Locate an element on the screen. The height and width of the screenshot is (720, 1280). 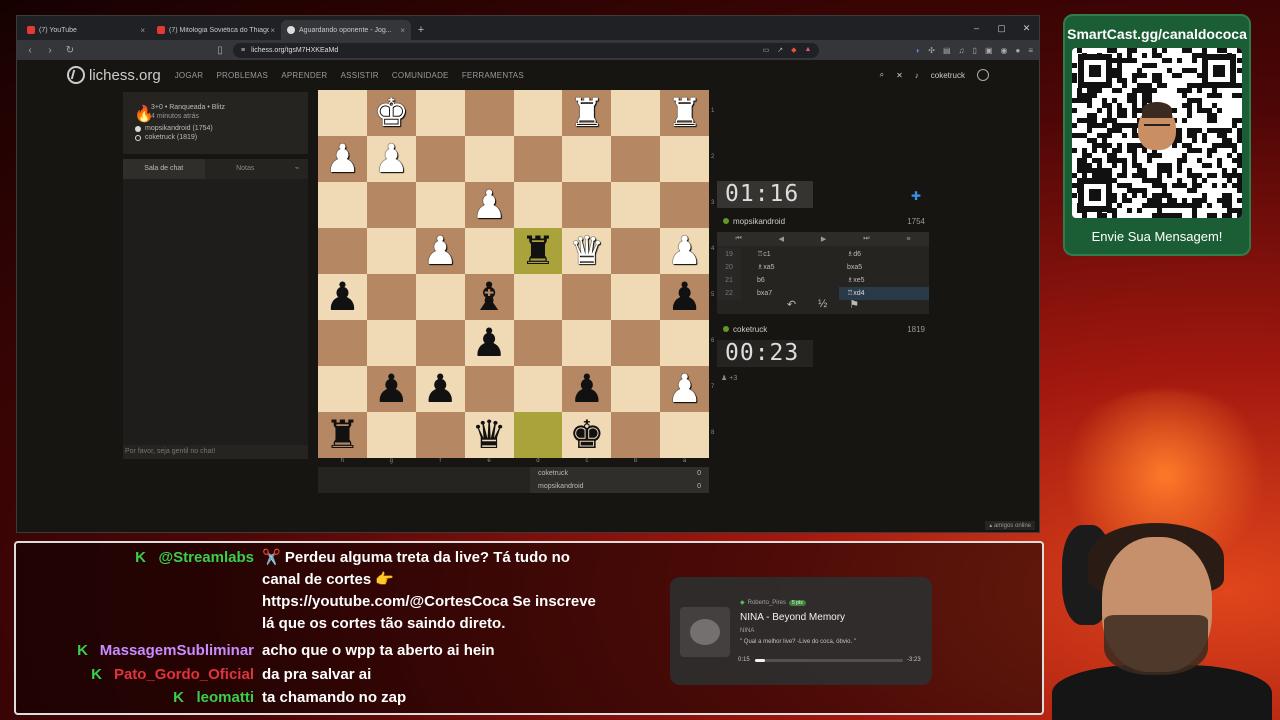
rewards-icon: ▲ is located at coordinates (807, 50).